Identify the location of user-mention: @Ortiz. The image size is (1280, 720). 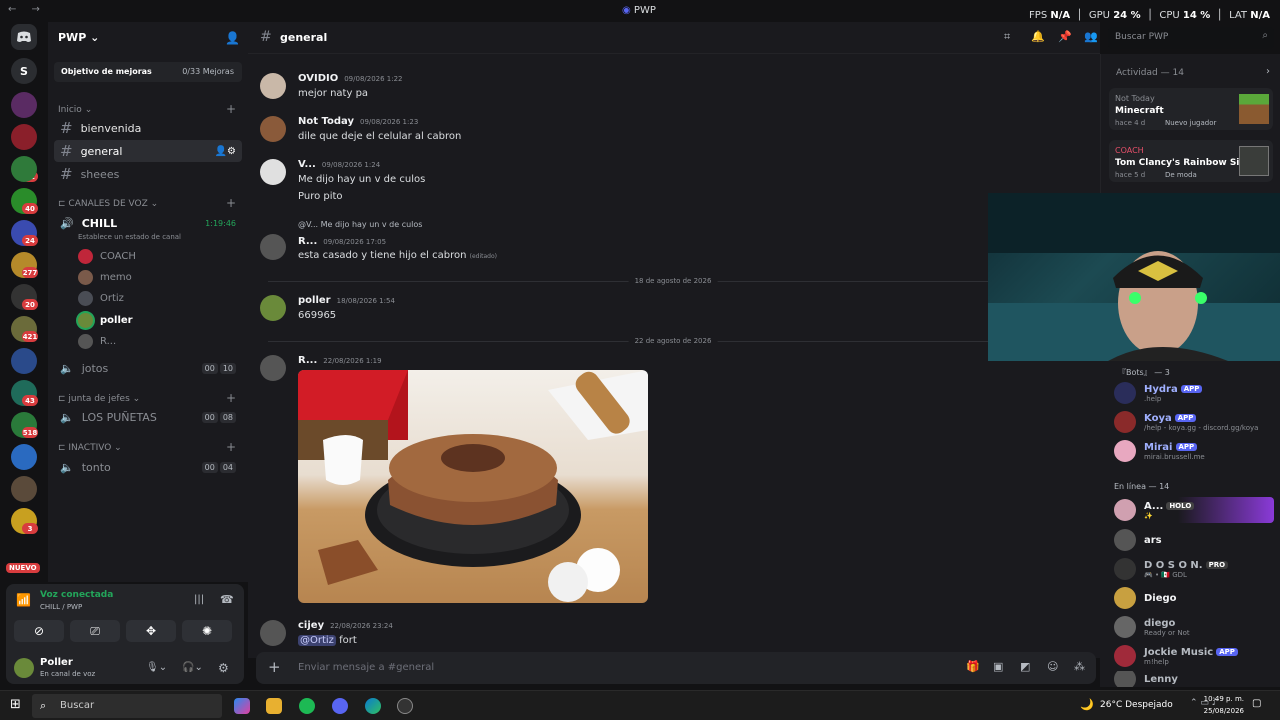
(317, 640).